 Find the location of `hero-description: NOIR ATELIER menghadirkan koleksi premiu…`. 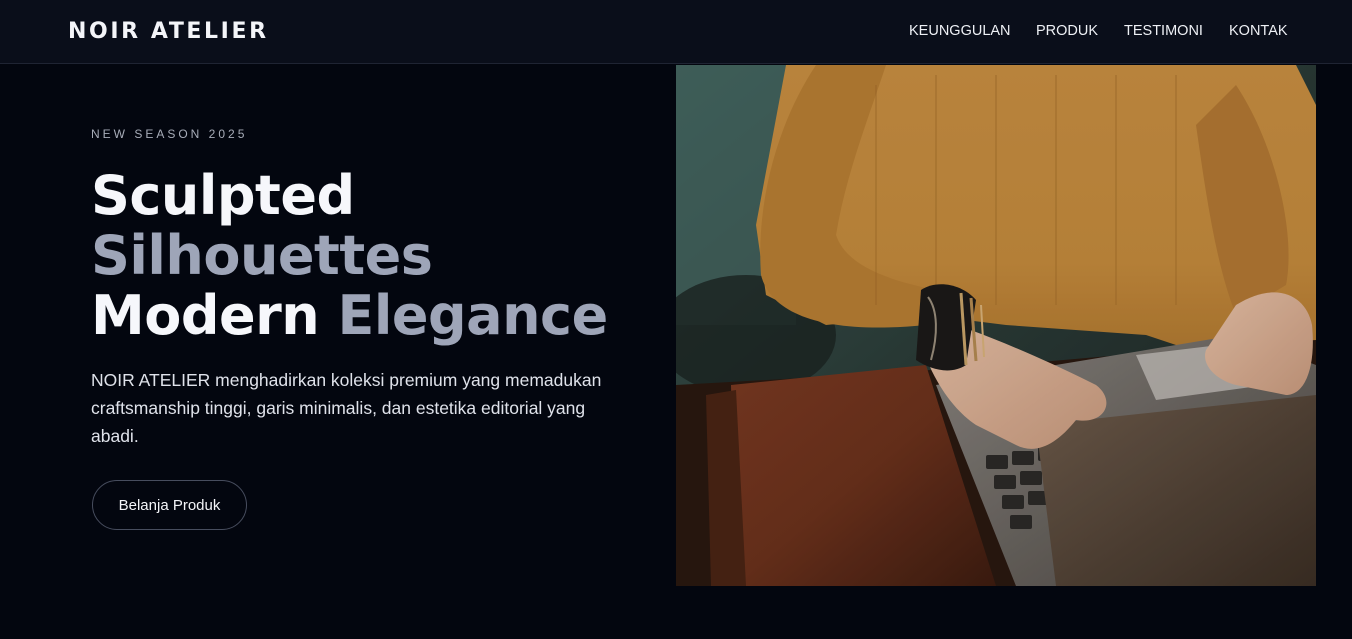

hero-description: NOIR ATELIER menghadirkan koleksi premiu… is located at coordinates (346, 408).